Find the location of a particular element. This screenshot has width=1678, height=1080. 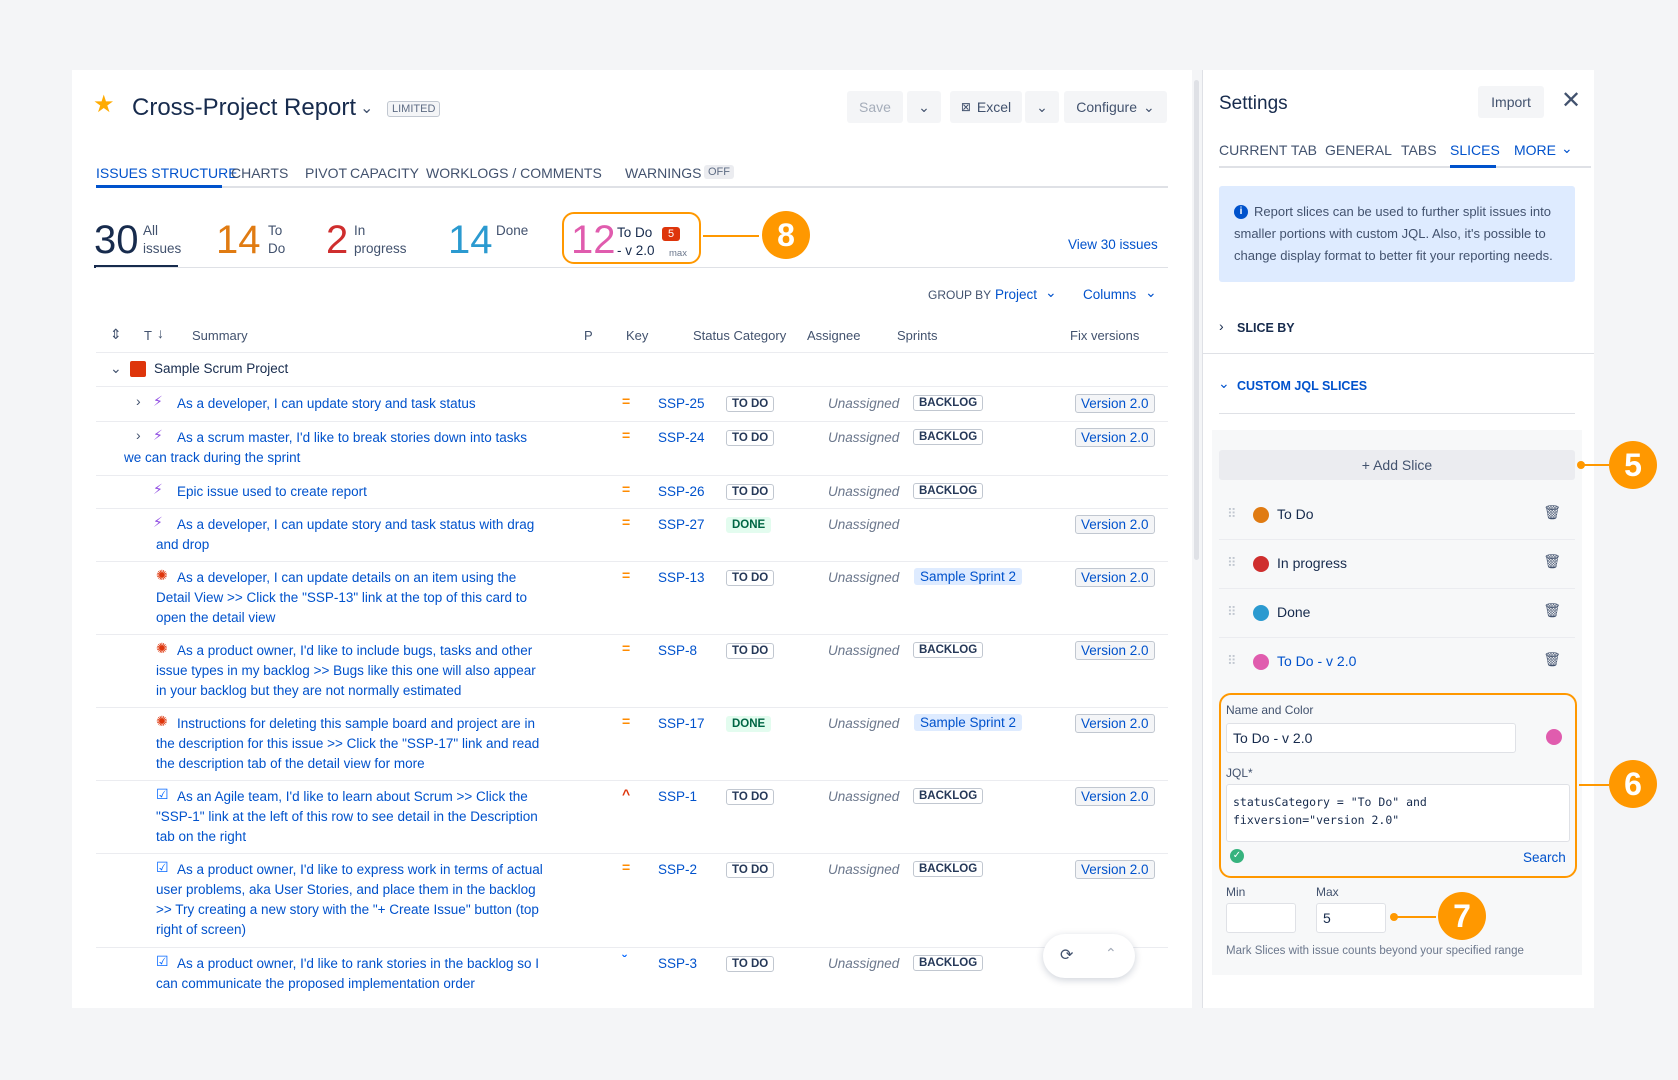

slice-item: ⠿ In progress 🗑 is located at coordinates (1397, 565).